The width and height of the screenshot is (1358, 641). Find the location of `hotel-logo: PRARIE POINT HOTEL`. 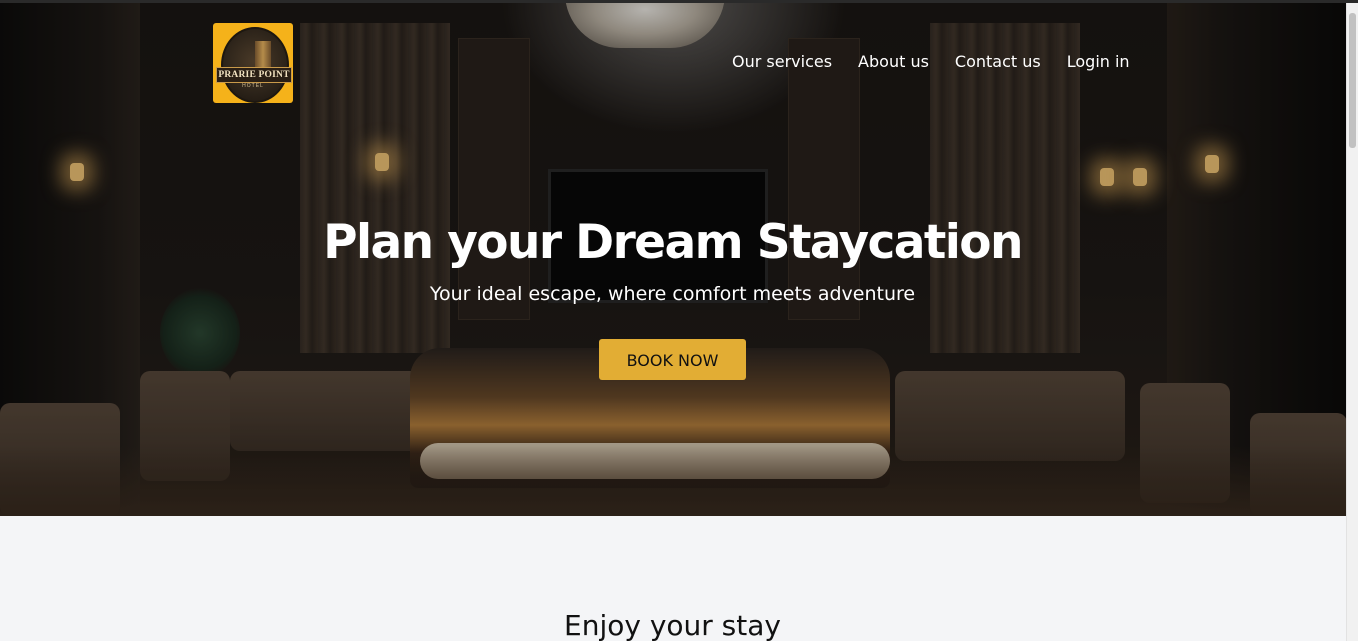

hotel-logo: PRARIE POINT HOTEL is located at coordinates (253, 63).